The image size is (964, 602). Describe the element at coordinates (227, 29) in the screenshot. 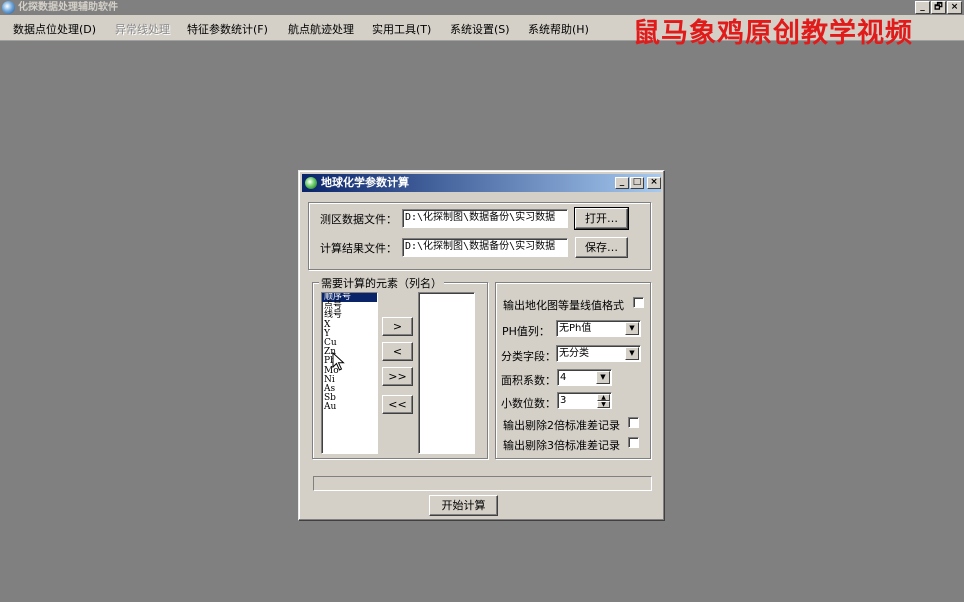

I see `menu-feature-stats: 特征参数统计(F)` at that location.